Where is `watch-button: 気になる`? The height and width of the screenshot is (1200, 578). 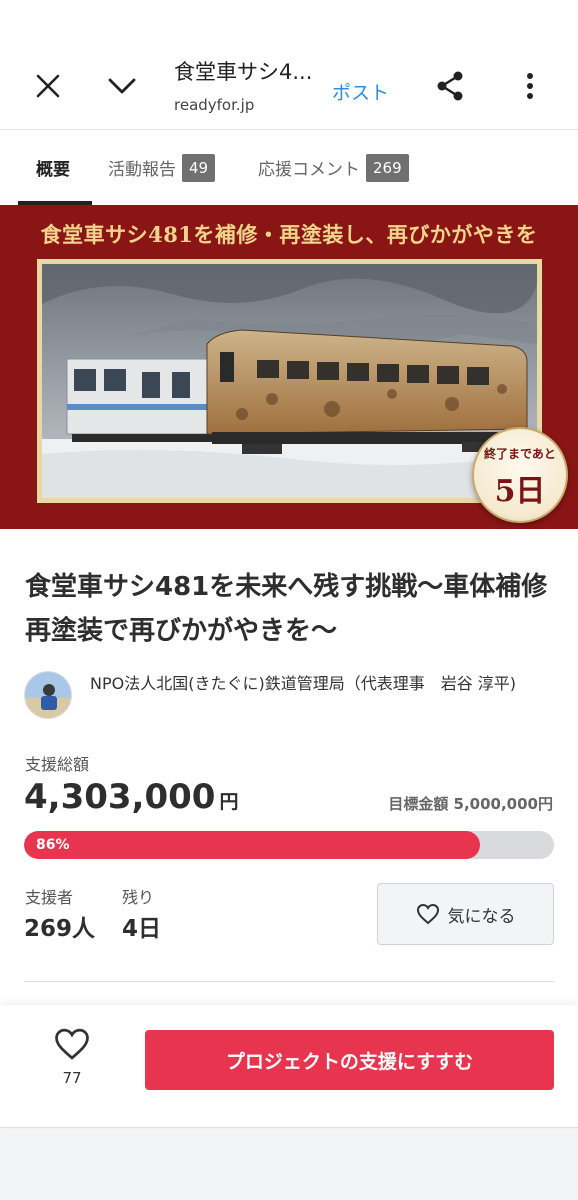 watch-button: 気になる is located at coordinates (465, 914).